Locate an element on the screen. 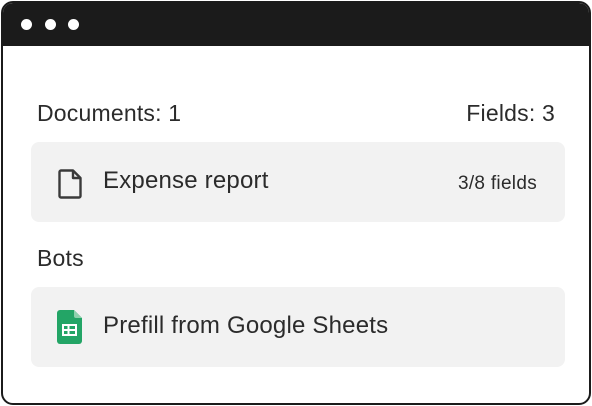  window-titlebar is located at coordinates (296, 24).